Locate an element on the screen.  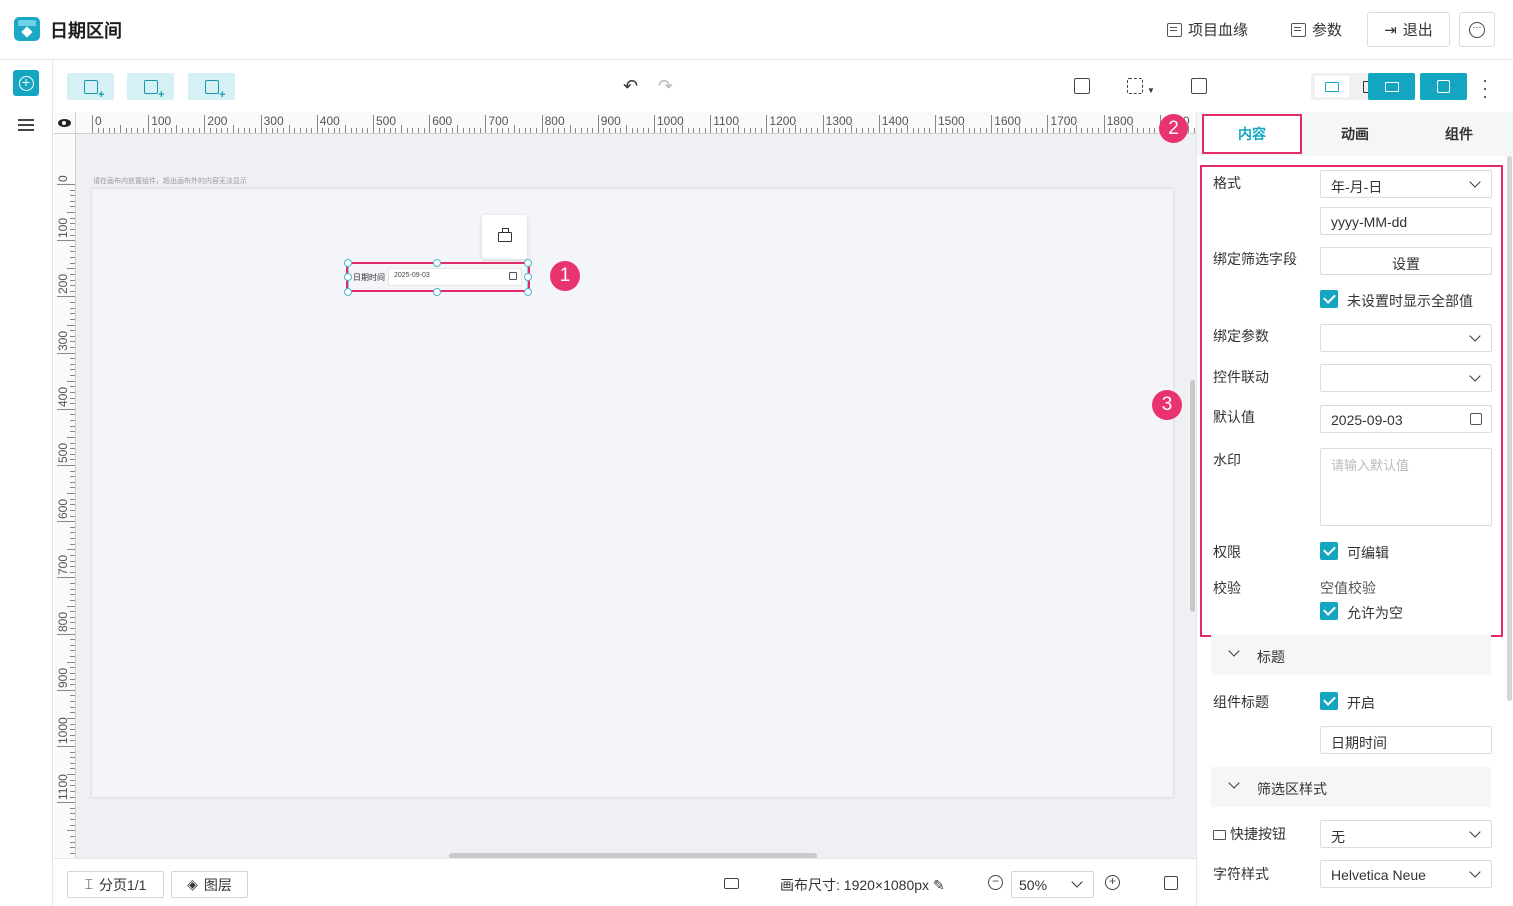
title-section-header: 标题 is located at coordinates (1351, 655).